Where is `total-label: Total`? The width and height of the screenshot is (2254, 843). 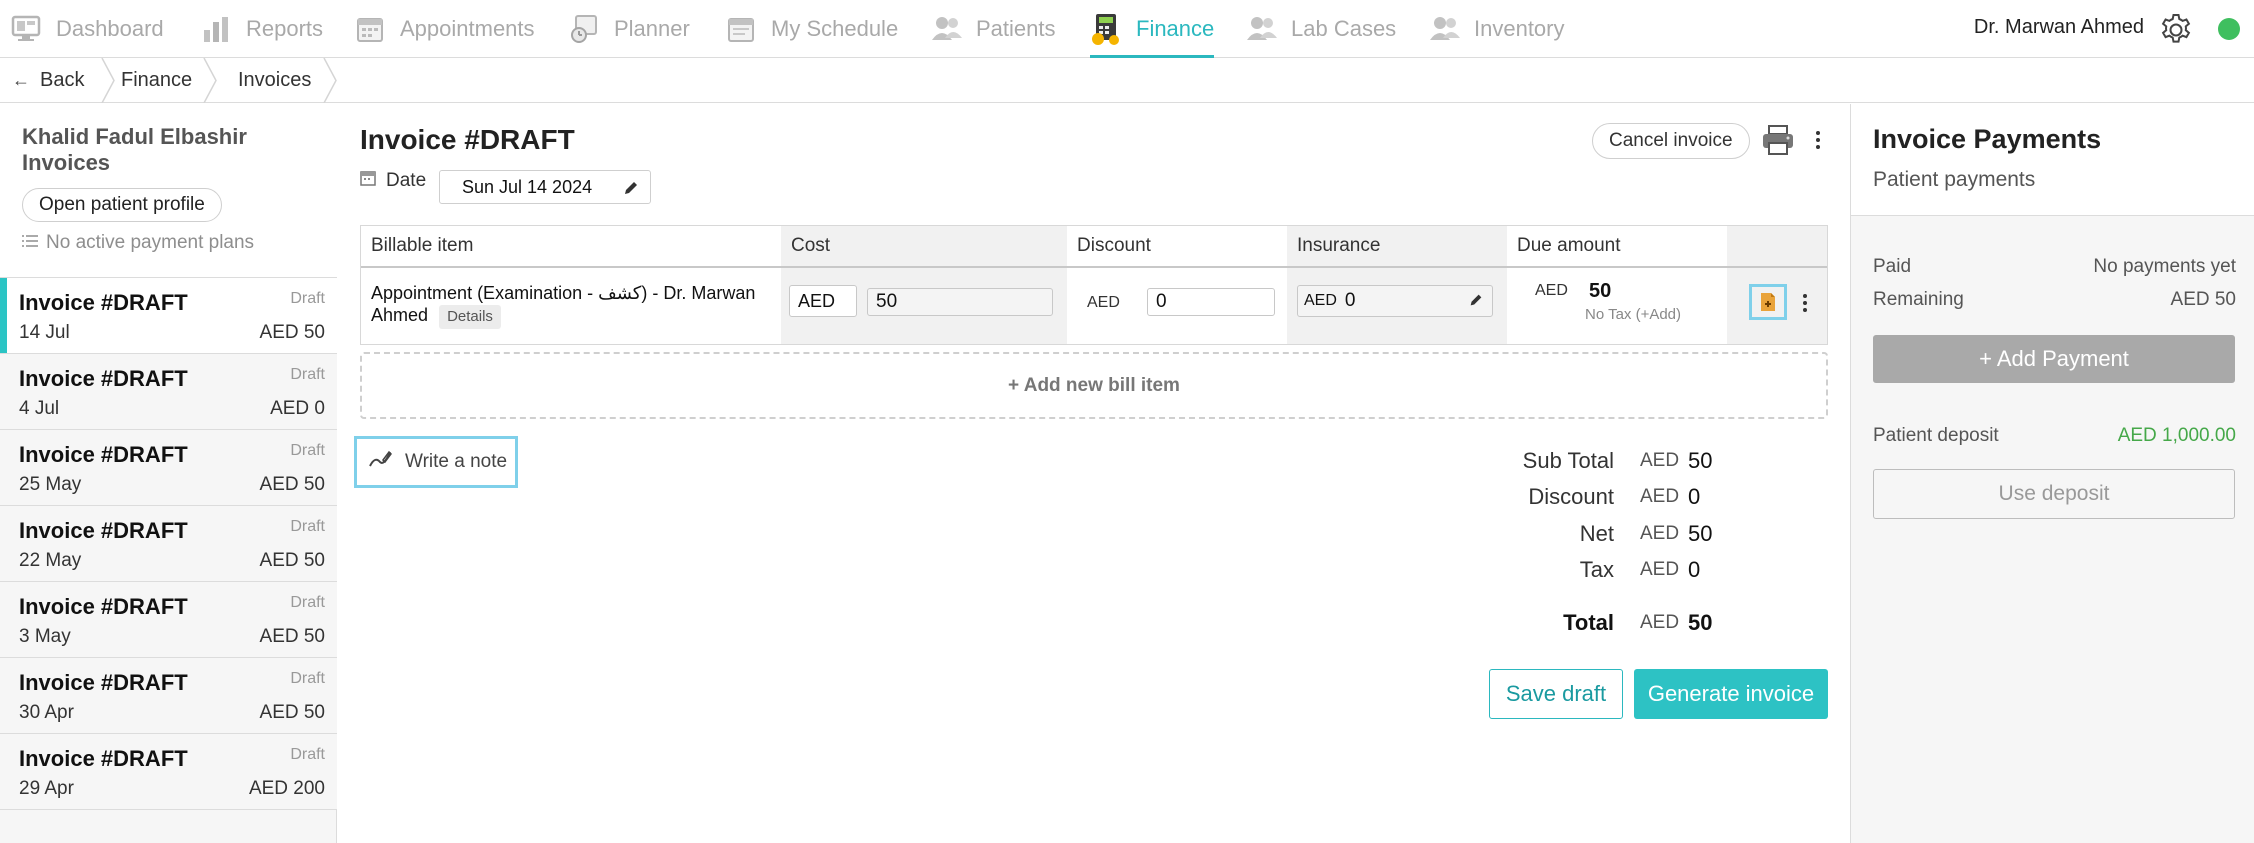
total-label: Total is located at coordinates (1588, 622).